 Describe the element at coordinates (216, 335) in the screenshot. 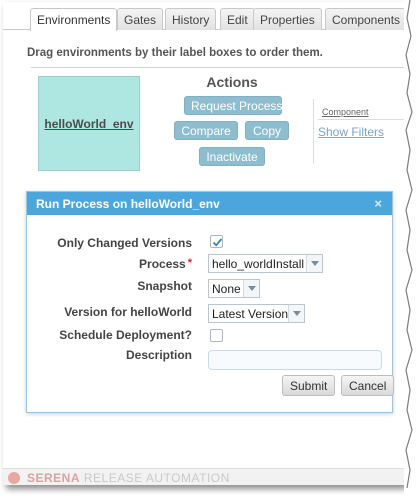

I see `schedule-deployment-checkbox` at that location.